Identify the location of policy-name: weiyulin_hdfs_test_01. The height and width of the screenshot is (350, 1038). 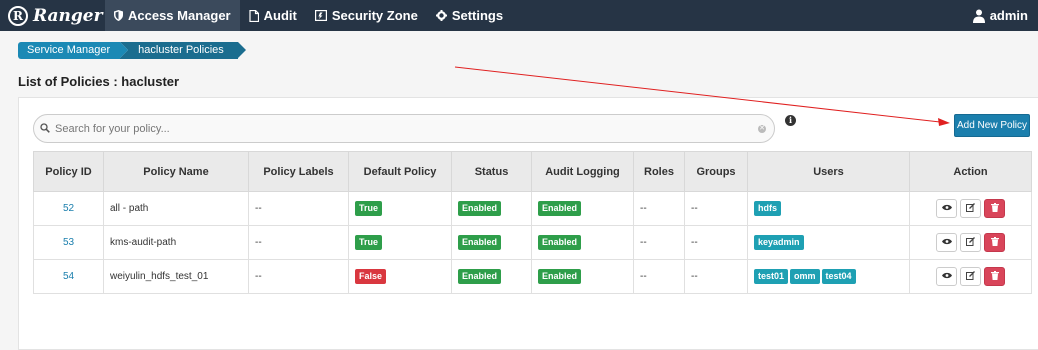
(176, 276).